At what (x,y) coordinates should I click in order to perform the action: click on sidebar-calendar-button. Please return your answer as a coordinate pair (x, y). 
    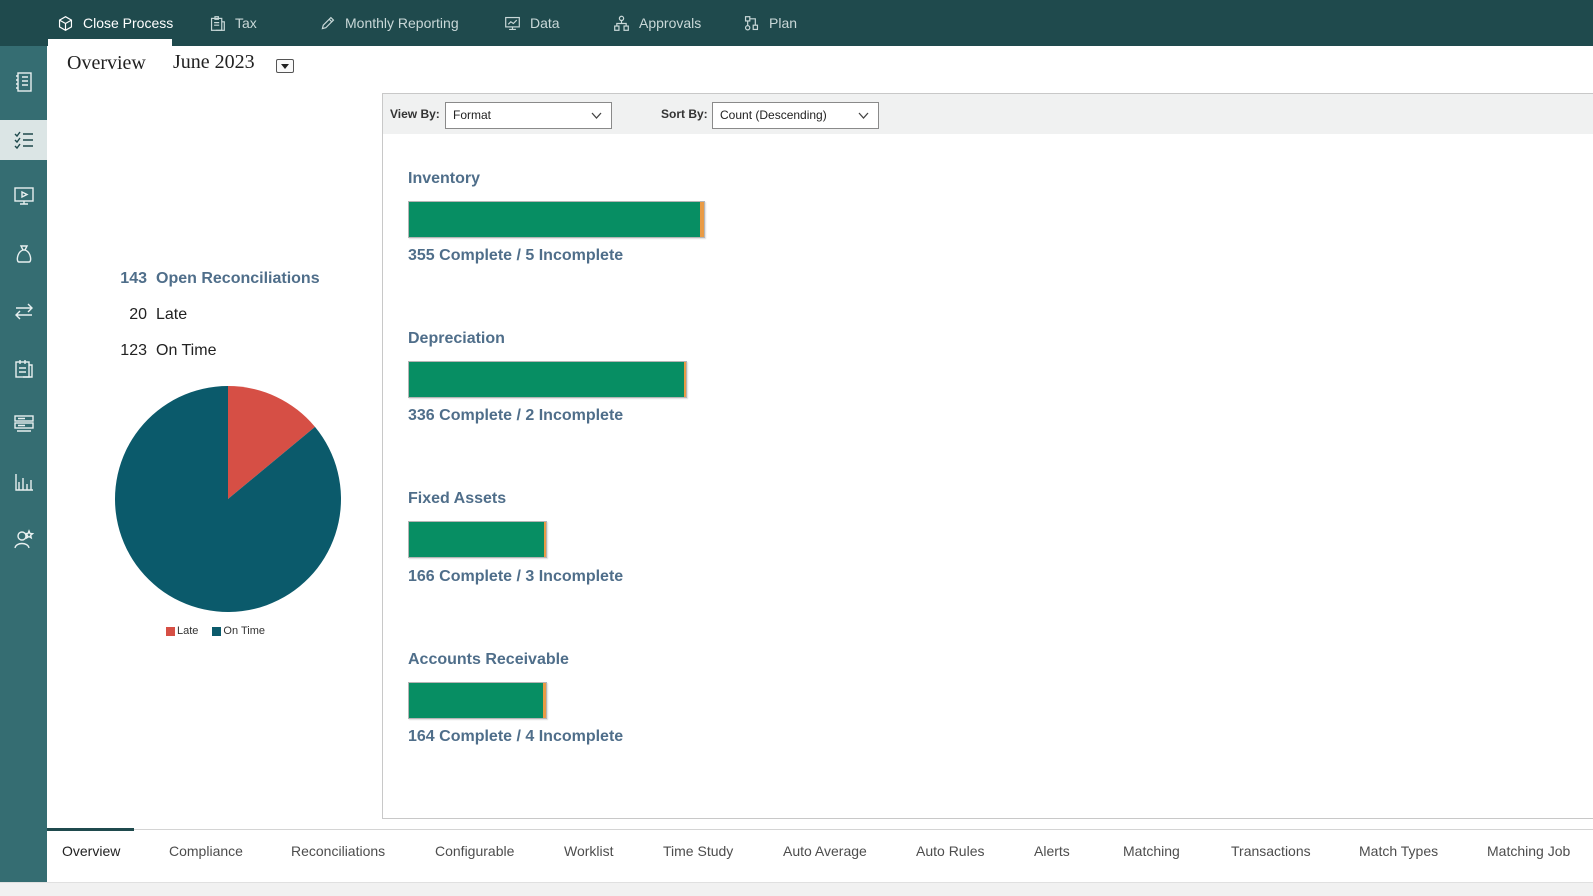
    Looking at the image, I should click on (23, 368).